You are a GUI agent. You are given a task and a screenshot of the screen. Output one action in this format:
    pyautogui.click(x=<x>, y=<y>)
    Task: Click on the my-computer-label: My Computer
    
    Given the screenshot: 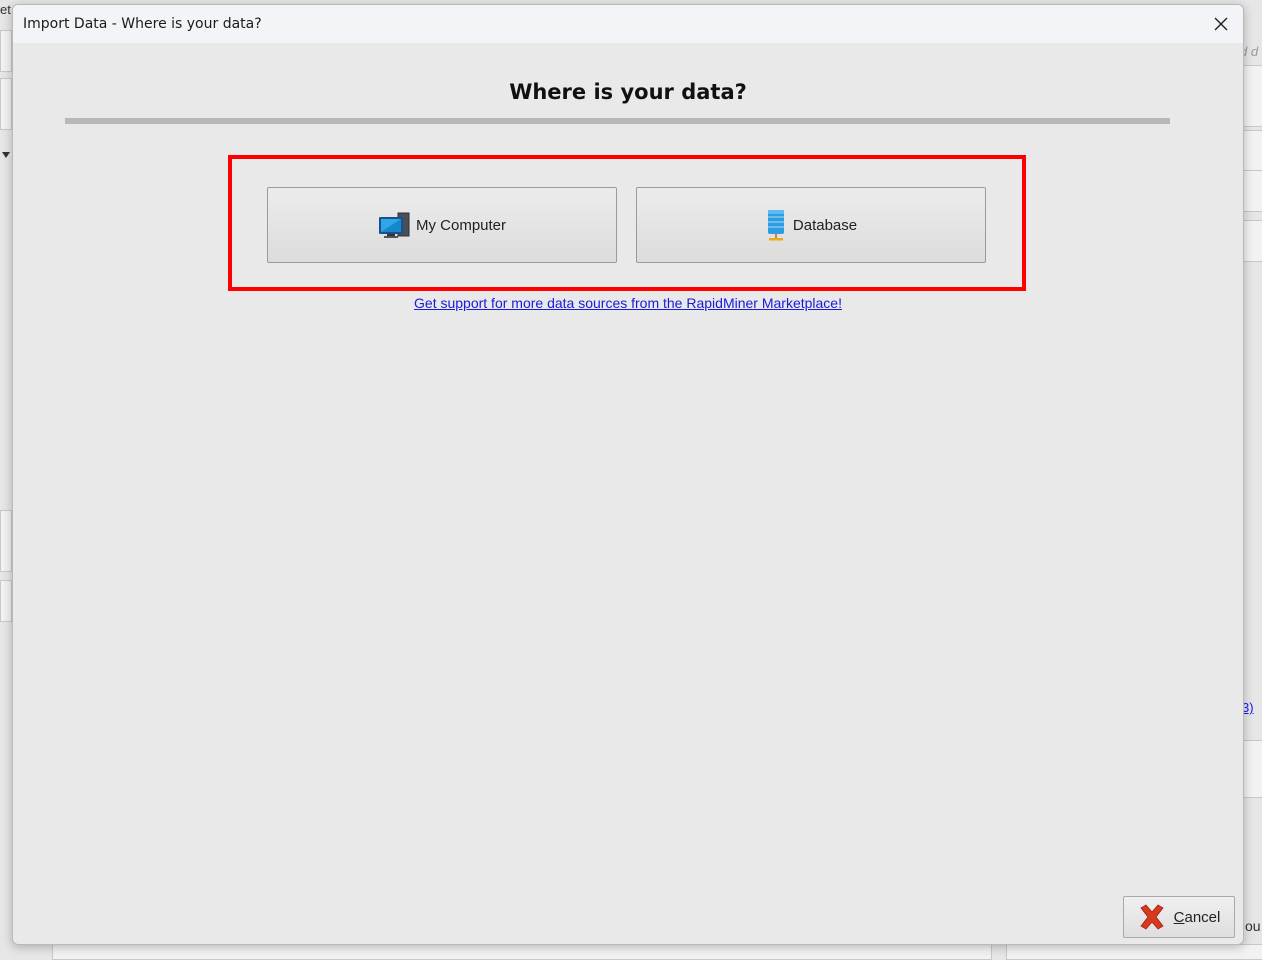 What is the action you would take?
    pyautogui.click(x=461, y=225)
    